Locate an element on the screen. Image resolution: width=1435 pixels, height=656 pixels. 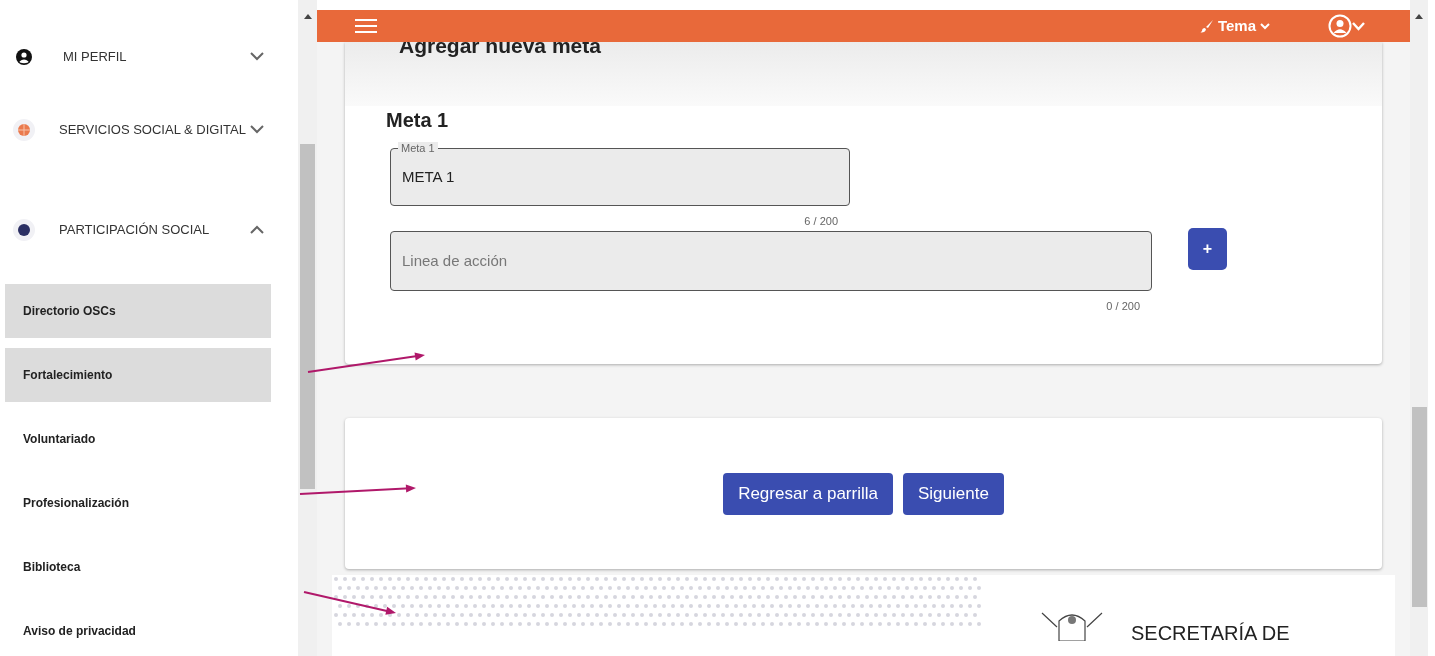
nav-button: Siguiente is located at coordinates (953, 493).